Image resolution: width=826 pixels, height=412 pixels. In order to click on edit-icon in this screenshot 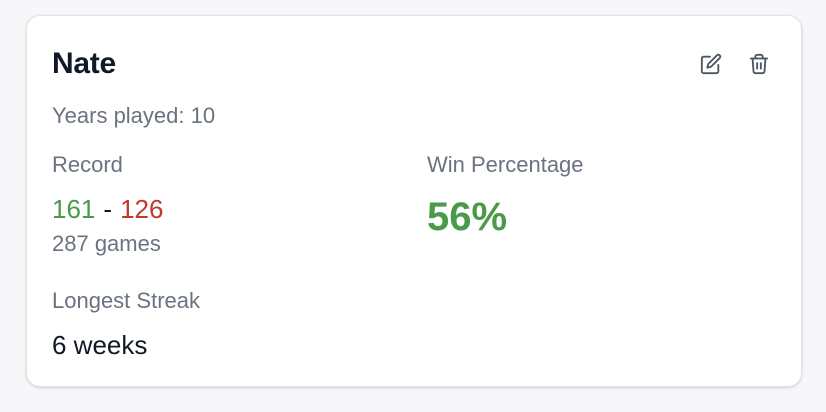, I will do `click(711, 64)`.